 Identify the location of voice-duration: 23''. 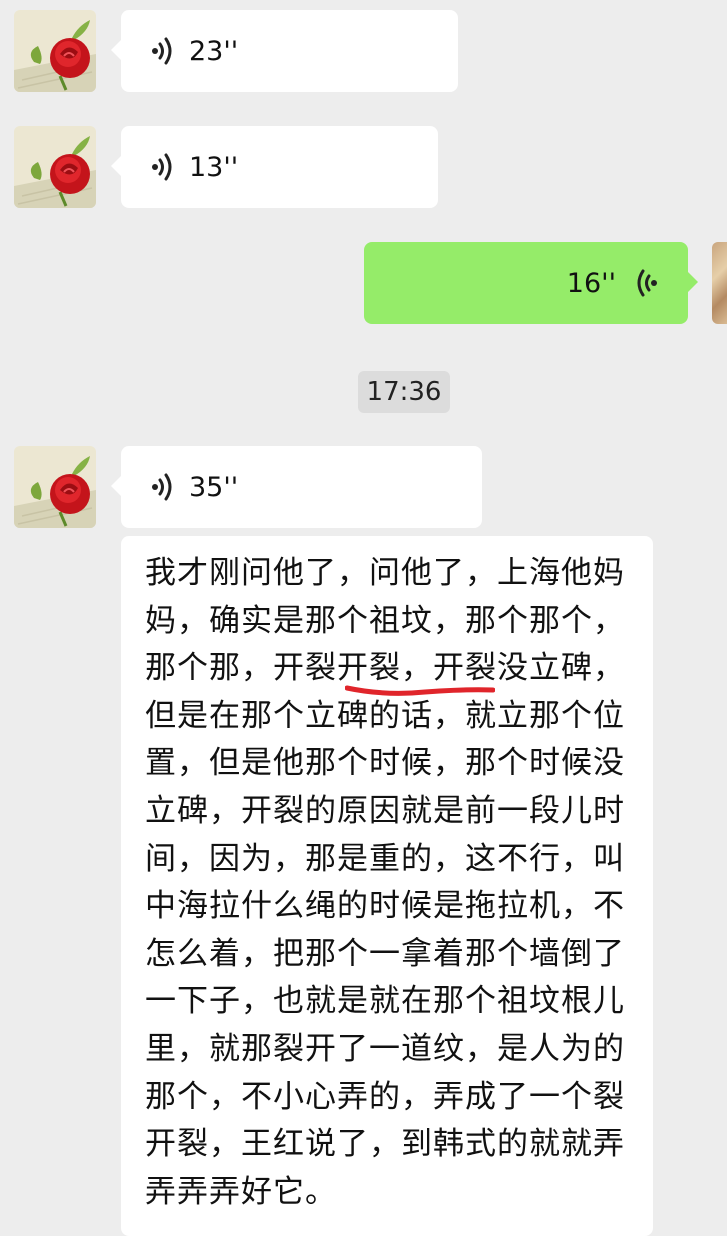
(214, 51).